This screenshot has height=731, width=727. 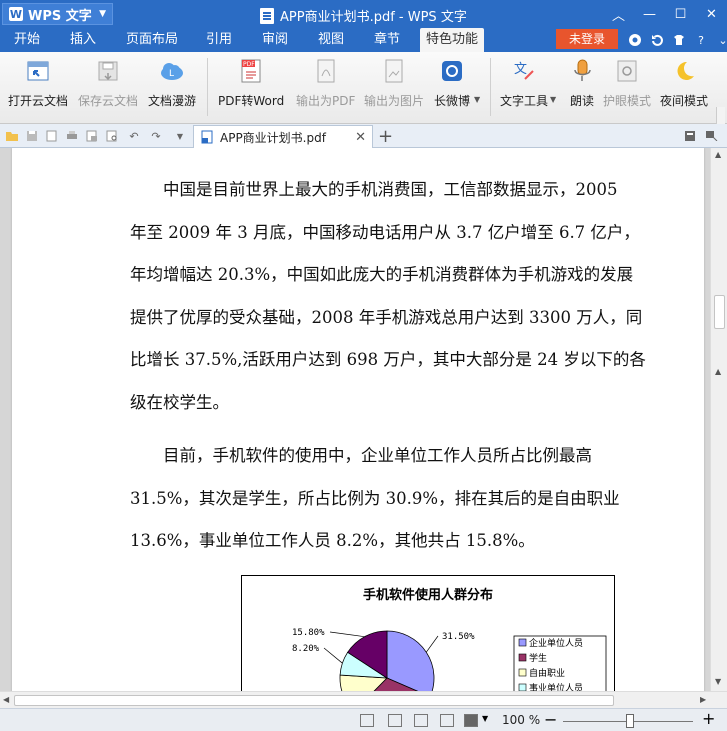 I want to click on chart-title: 手机软件使用人群分布, so click(x=428, y=595).